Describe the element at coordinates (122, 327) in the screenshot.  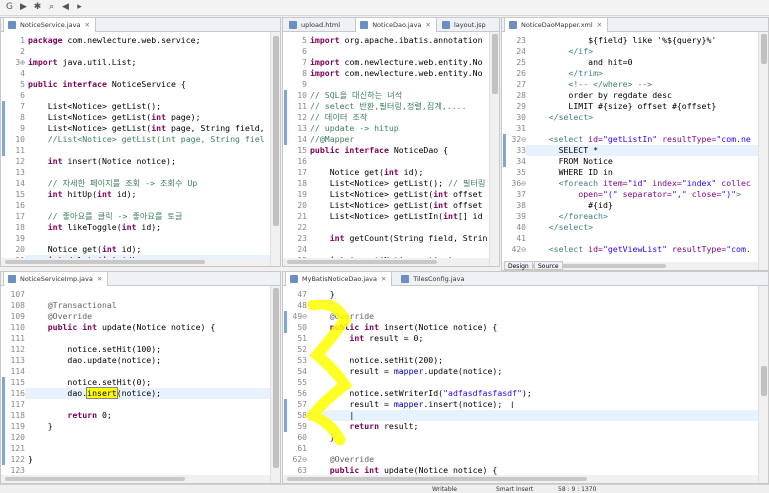
I see `code-line: public int update(Notice notice) {` at that location.